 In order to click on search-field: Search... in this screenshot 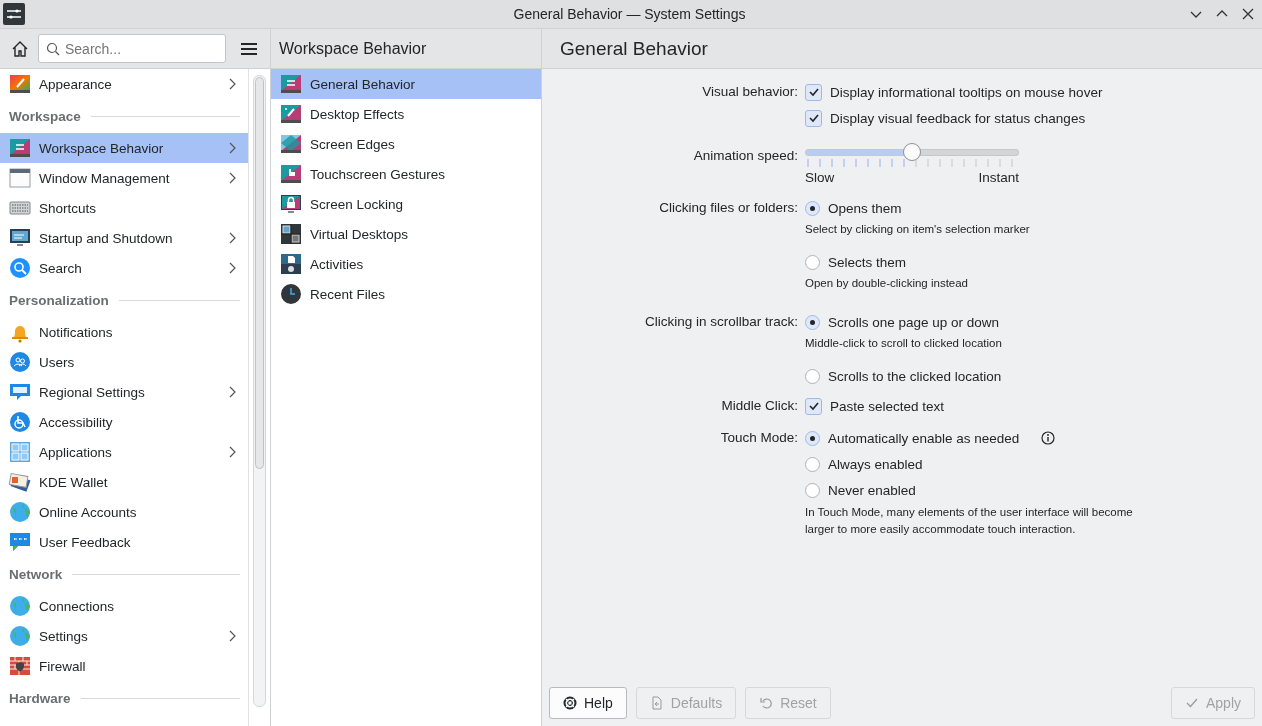, I will do `click(132, 48)`.